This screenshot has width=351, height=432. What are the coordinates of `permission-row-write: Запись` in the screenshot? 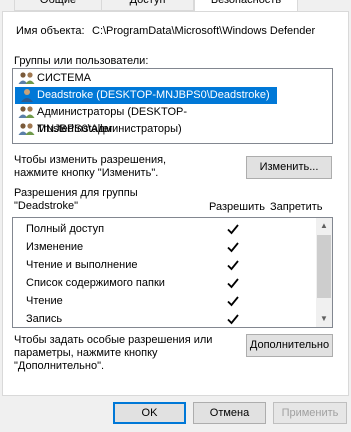 It's located at (165, 319).